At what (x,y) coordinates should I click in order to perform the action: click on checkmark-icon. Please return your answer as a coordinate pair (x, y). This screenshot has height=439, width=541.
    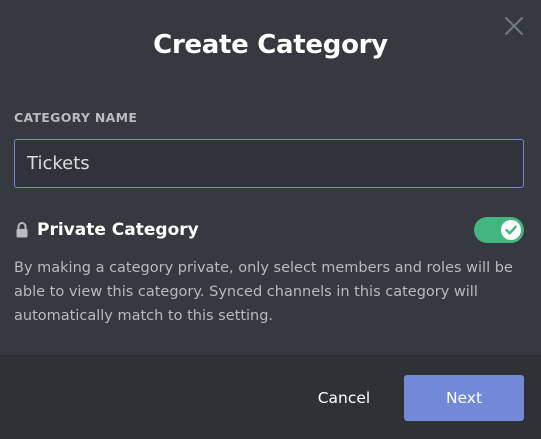
    Looking at the image, I should click on (511, 230).